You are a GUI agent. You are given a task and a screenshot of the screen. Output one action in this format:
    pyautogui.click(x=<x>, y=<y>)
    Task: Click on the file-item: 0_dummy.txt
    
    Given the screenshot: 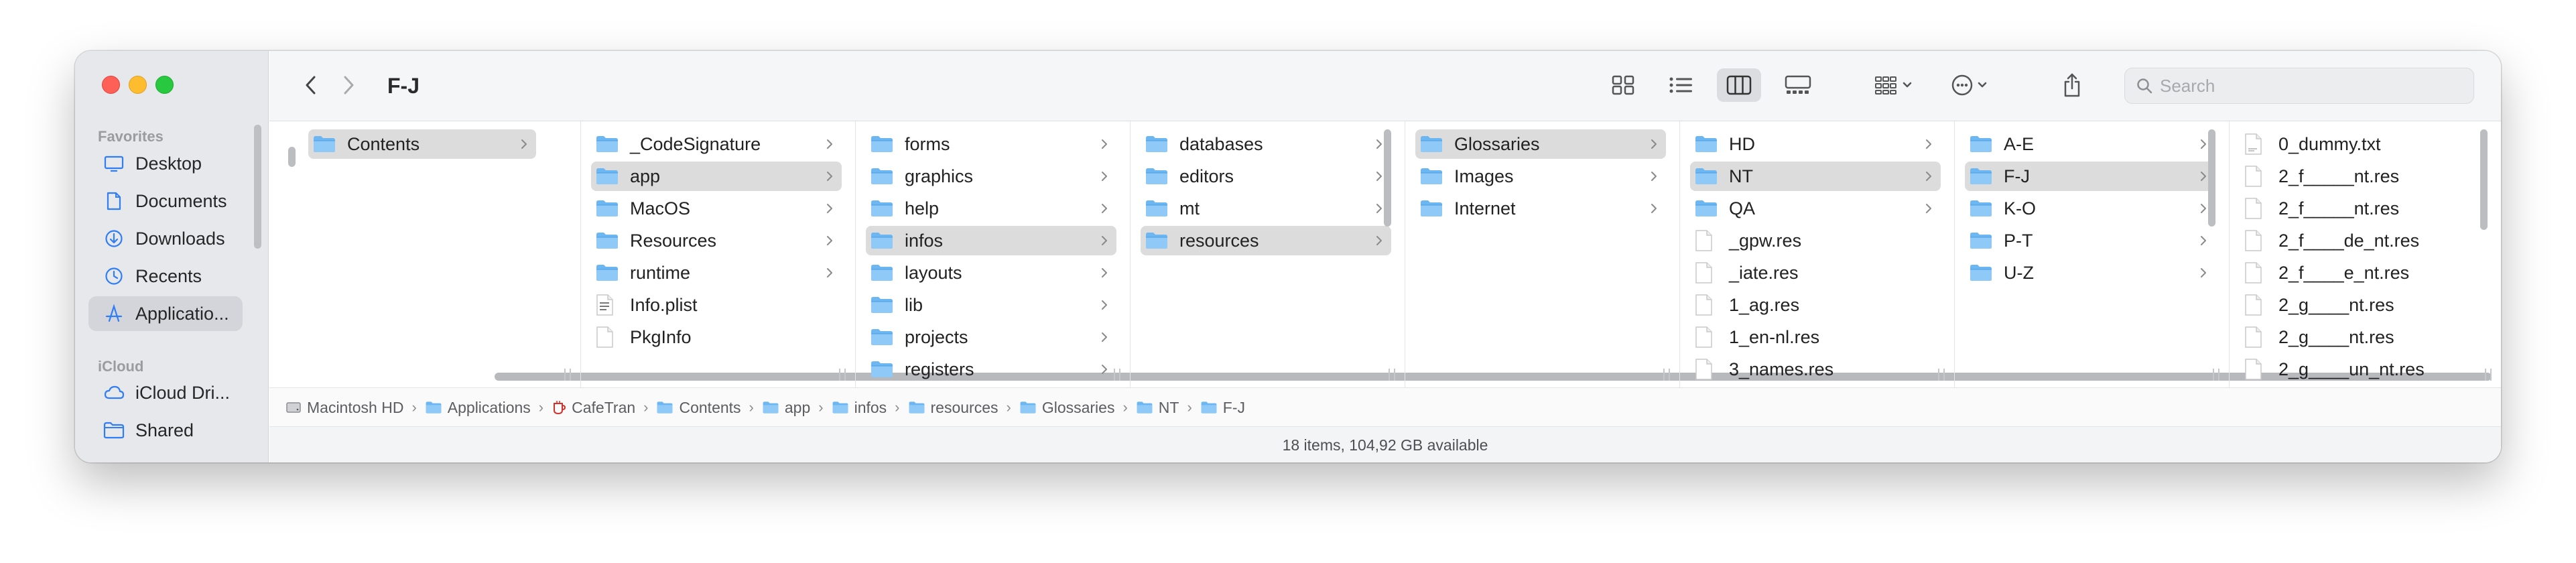 What is the action you would take?
    pyautogui.click(x=2364, y=144)
    